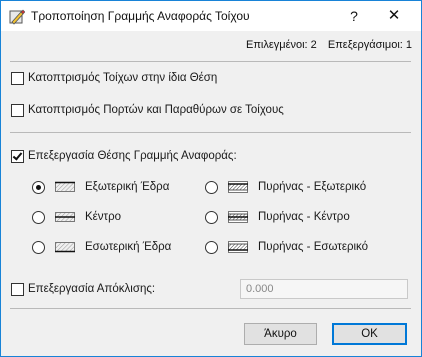 The width and height of the screenshot is (422, 357). I want to click on title-bar: Τροποποίηση Γραμμής Αναφοράς Τοίχου ? ✕, so click(211, 16).